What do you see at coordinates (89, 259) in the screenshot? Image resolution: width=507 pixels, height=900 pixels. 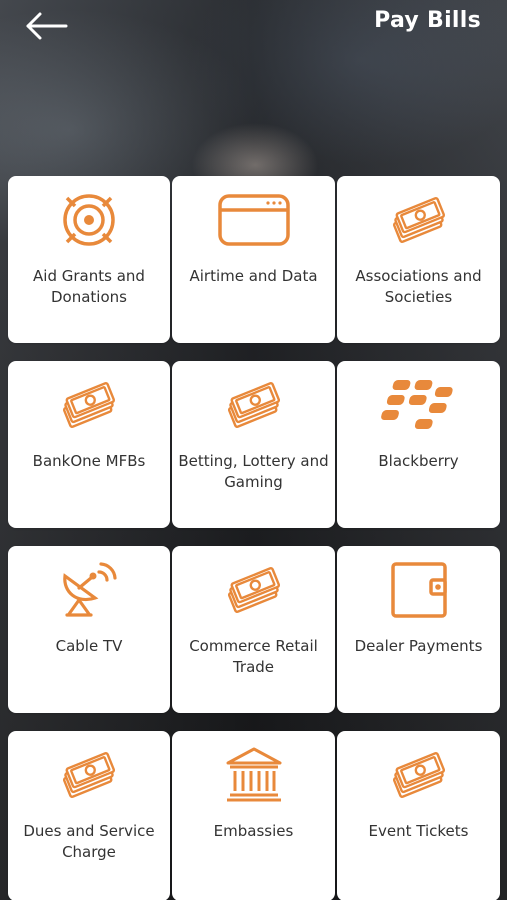 I see `category-aid-grants: Aid Grants and Donations` at bounding box center [89, 259].